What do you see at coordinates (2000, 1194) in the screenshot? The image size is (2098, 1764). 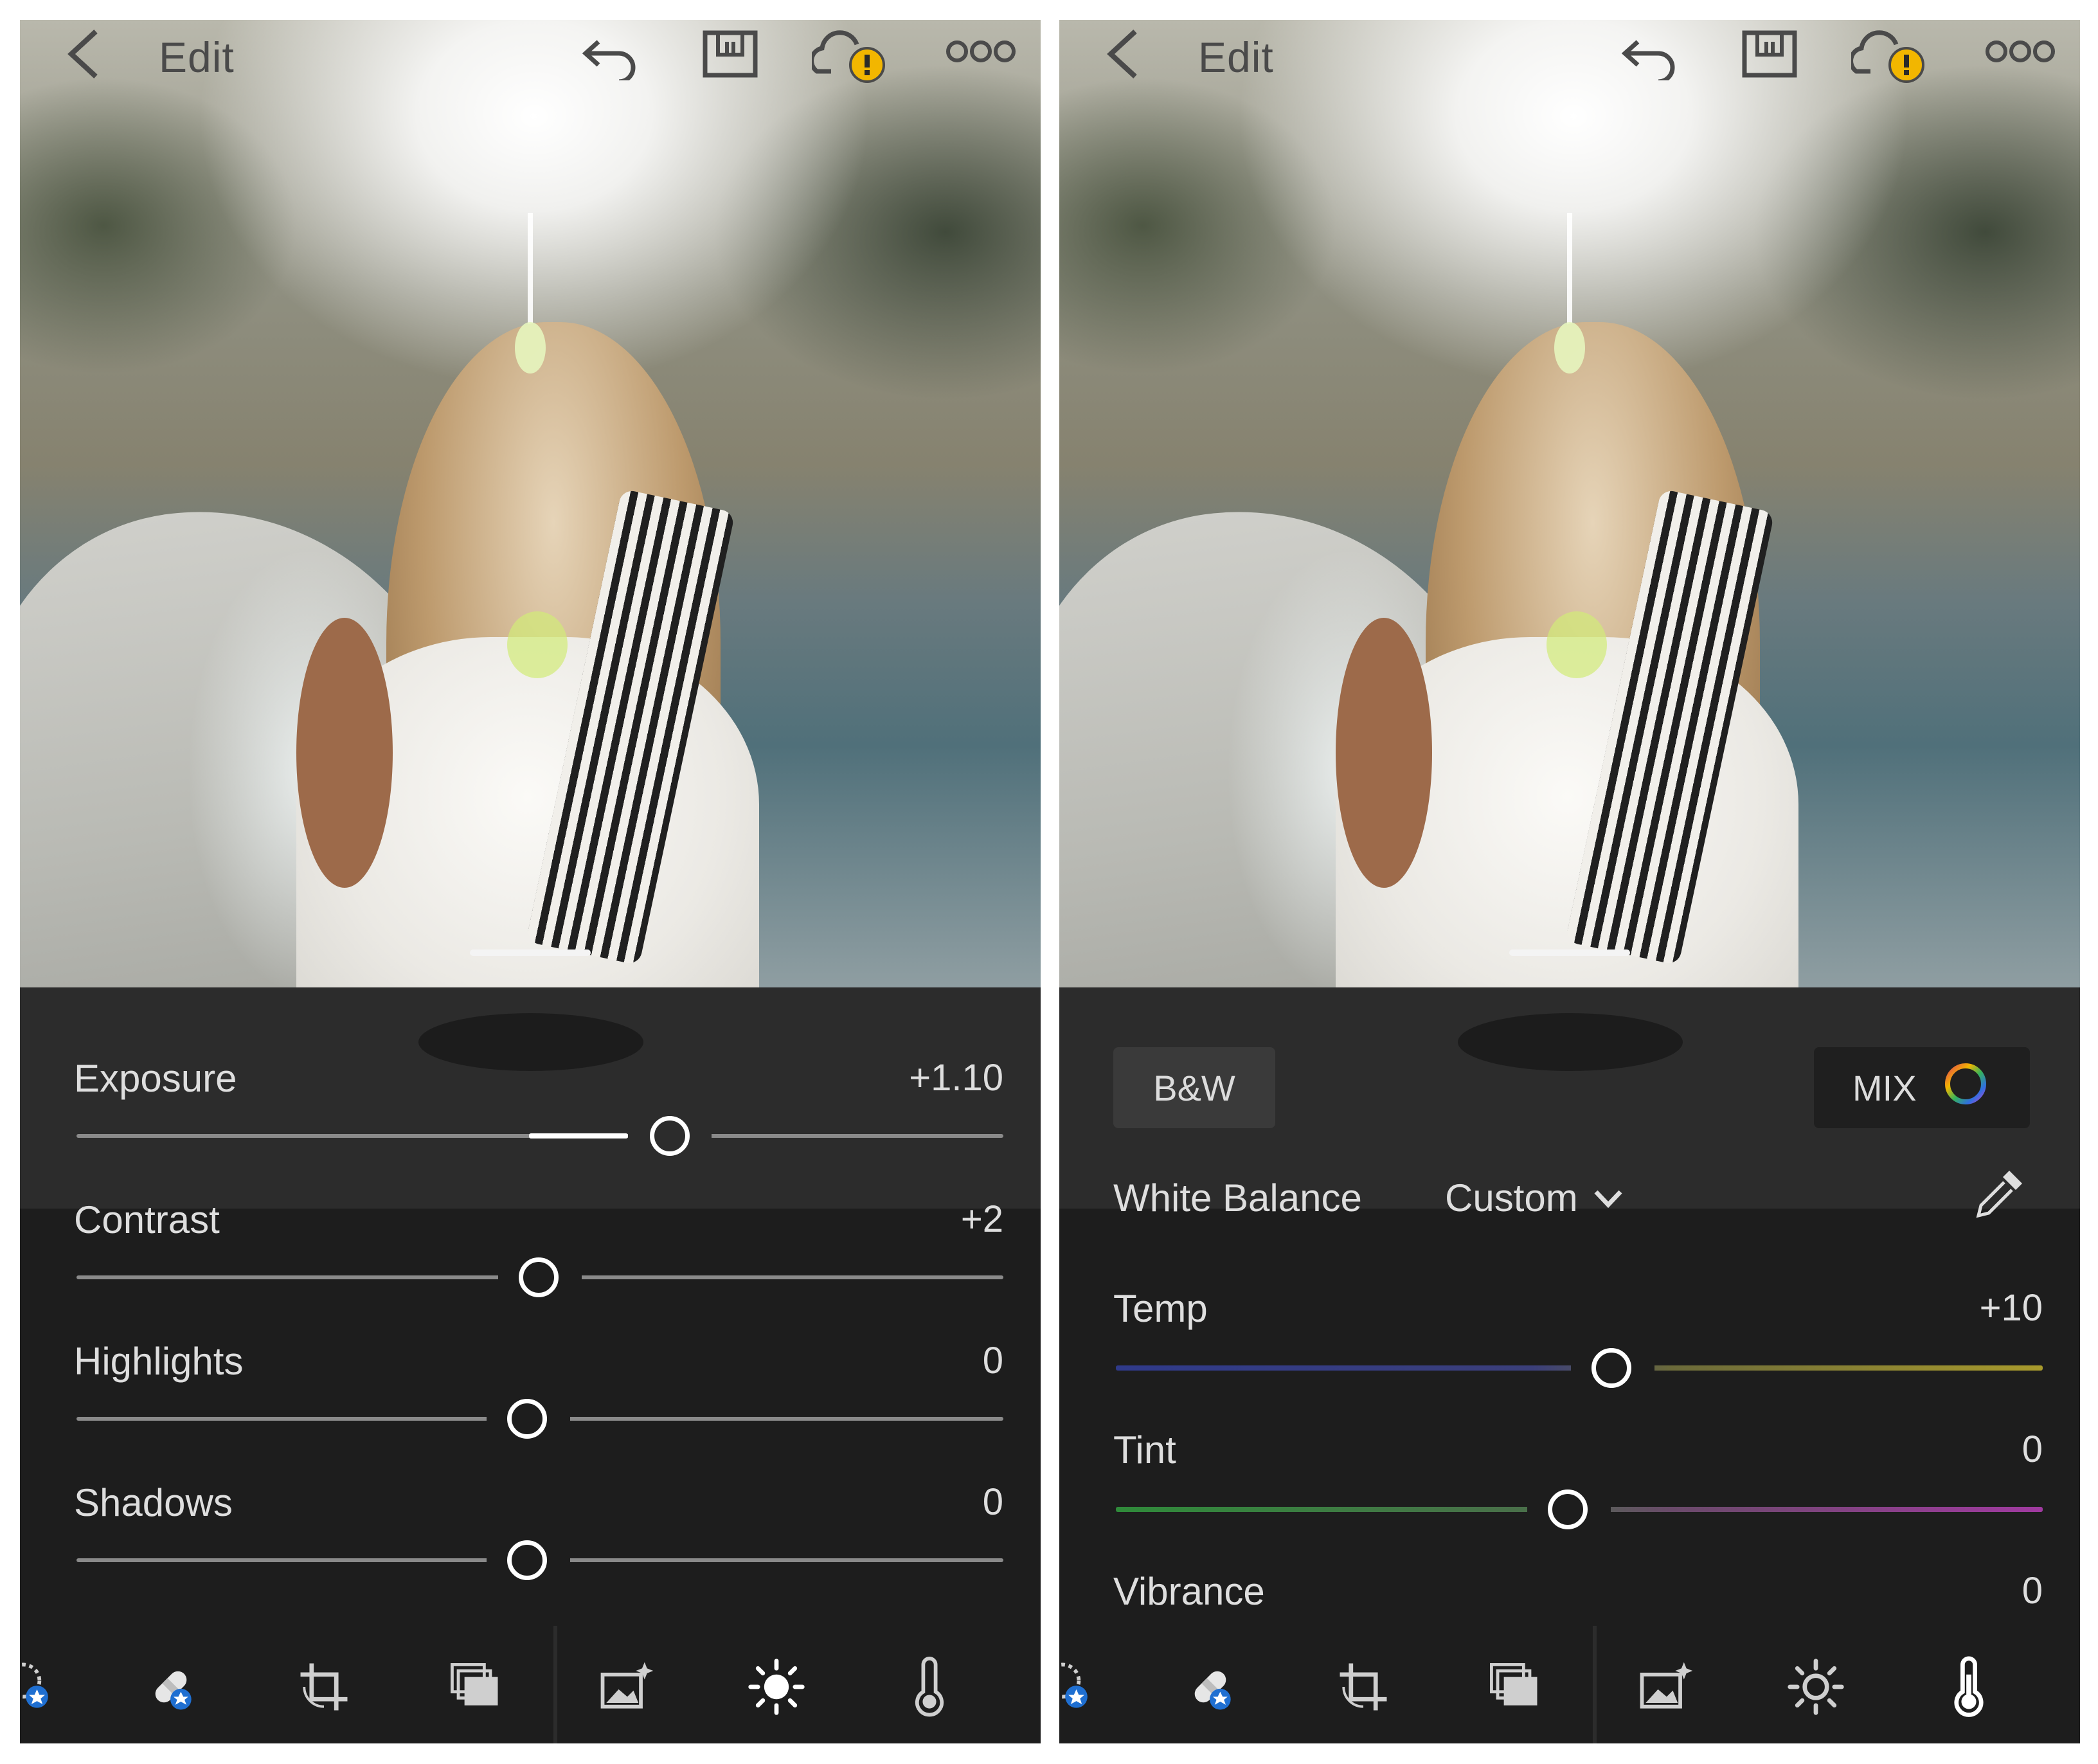 I see `eyedropper-icon` at bounding box center [2000, 1194].